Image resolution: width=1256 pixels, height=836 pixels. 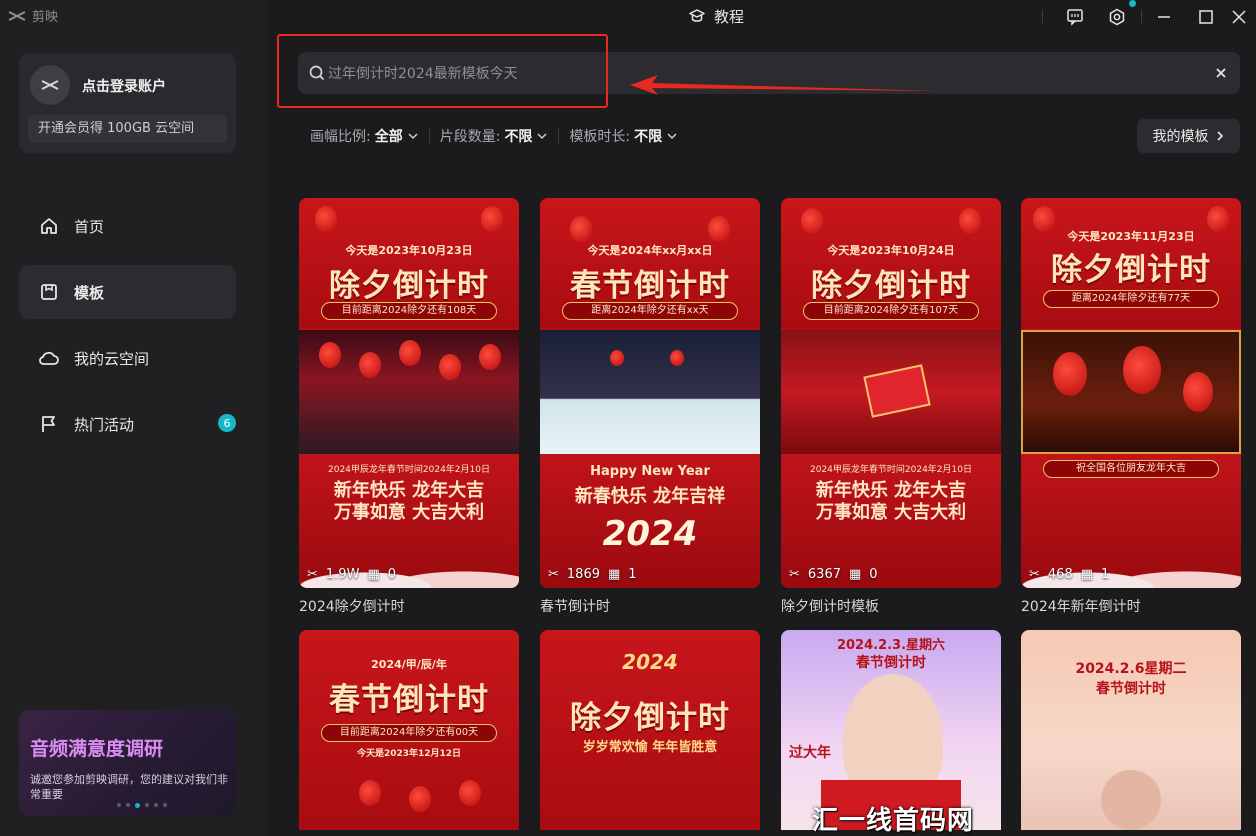 What do you see at coordinates (49, 226) in the screenshot?
I see `home-icon` at bounding box center [49, 226].